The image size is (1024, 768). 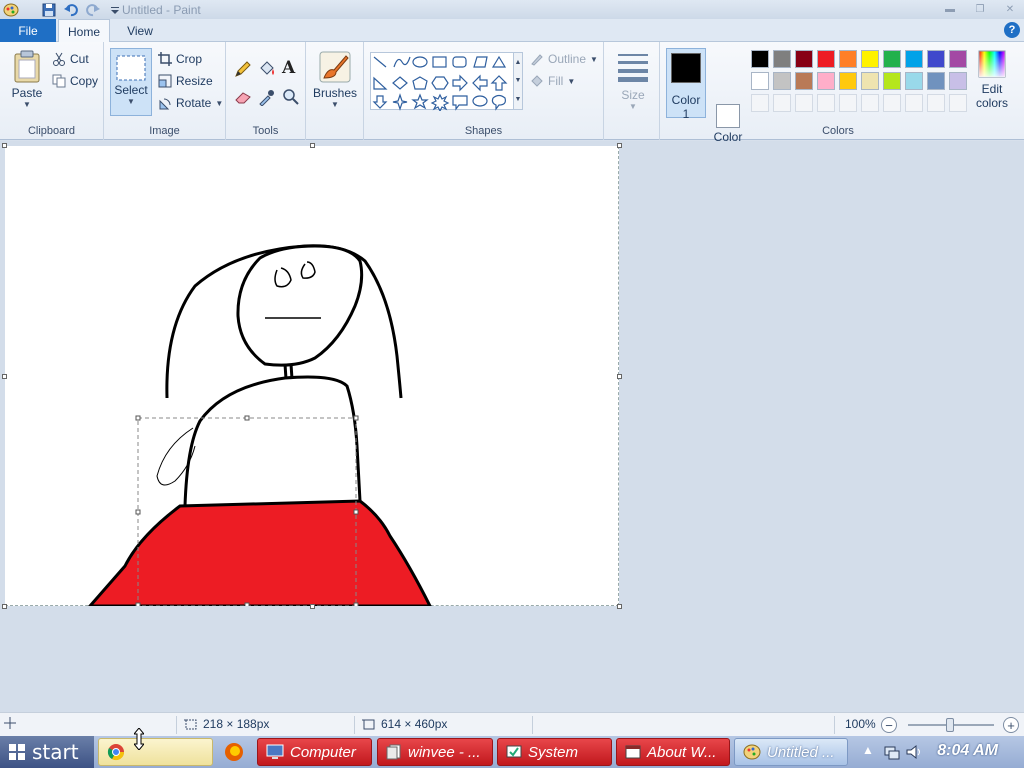 What do you see at coordinates (892, 753) in the screenshot?
I see `network-icon` at bounding box center [892, 753].